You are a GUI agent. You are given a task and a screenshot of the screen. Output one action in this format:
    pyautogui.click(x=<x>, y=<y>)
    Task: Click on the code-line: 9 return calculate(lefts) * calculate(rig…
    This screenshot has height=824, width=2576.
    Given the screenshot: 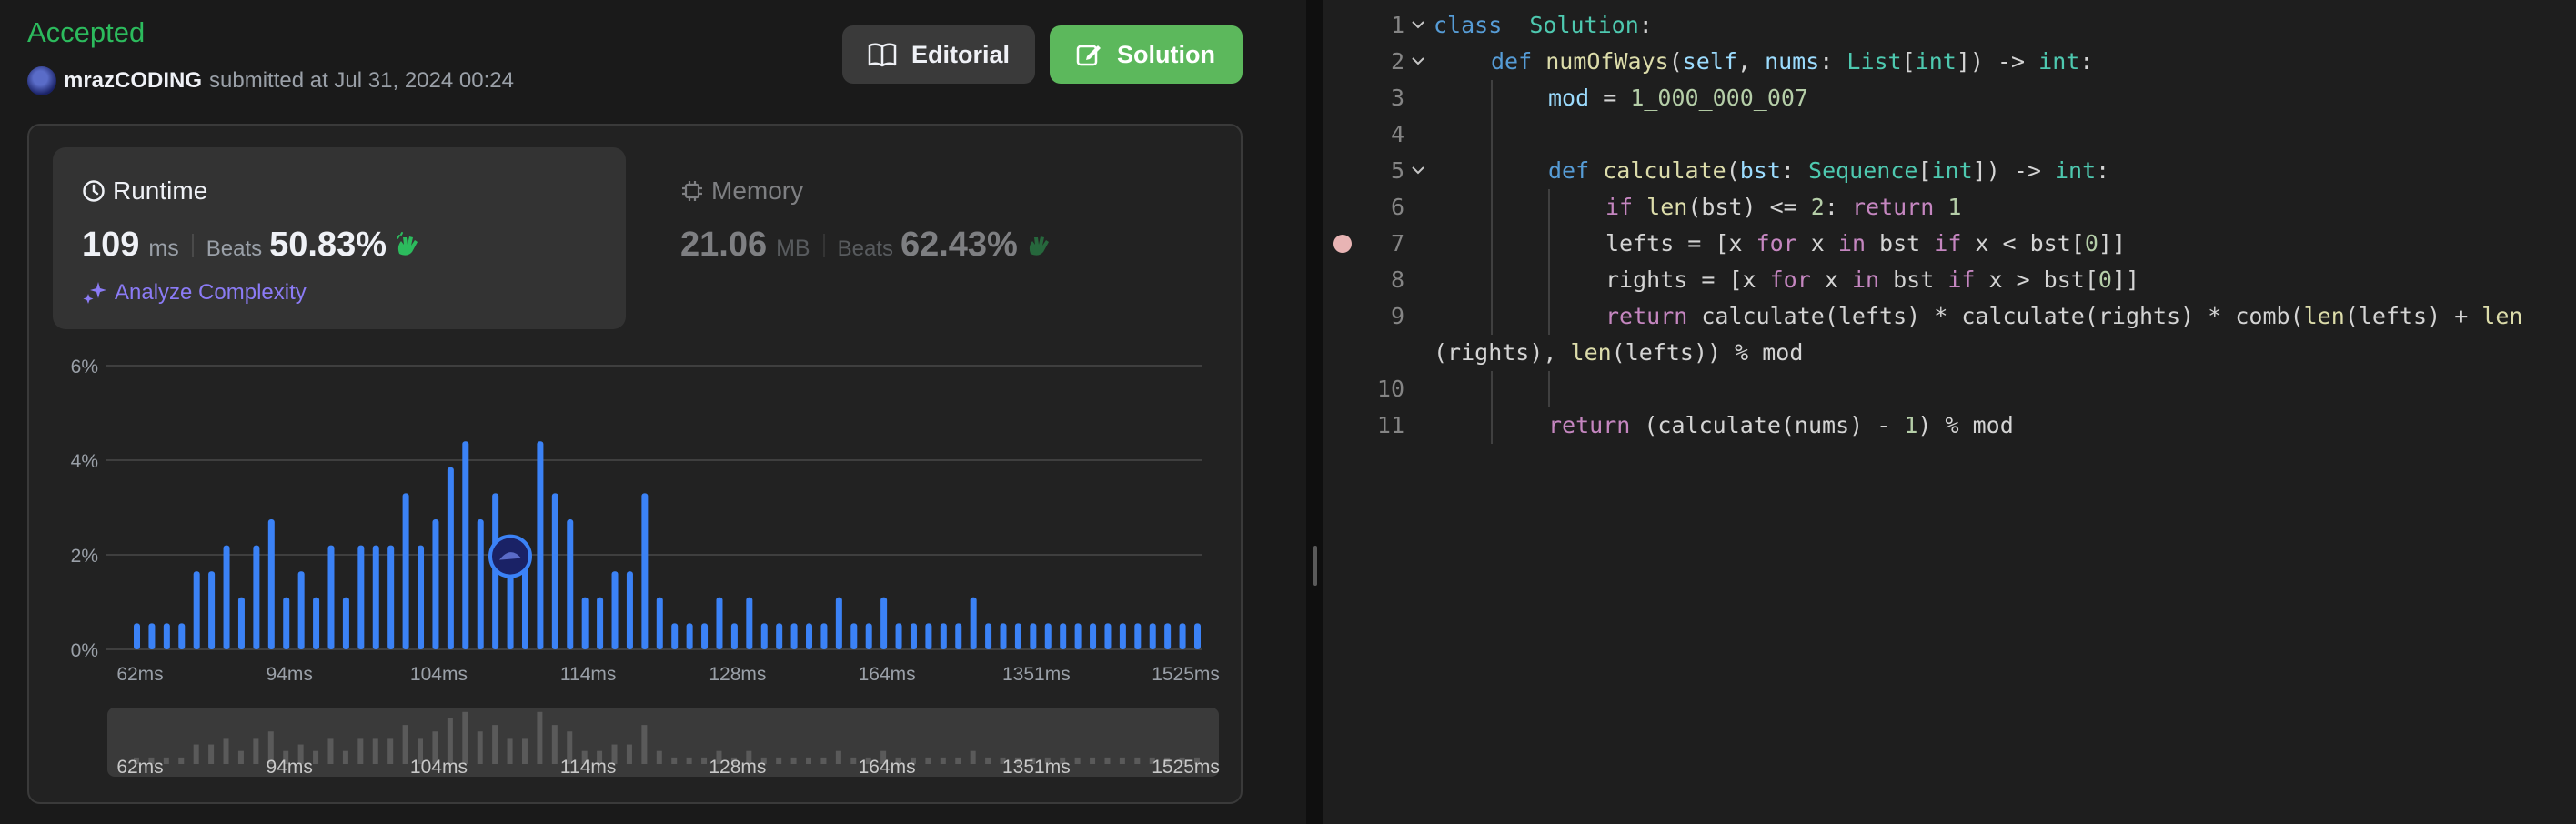 What is the action you would take?
    pyautogui.click(x=1949, y=316)
    